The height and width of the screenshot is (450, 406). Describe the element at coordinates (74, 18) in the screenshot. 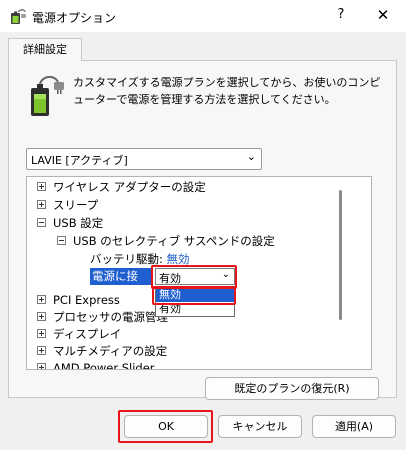

I see `window-title: 電源オプション` at that location.